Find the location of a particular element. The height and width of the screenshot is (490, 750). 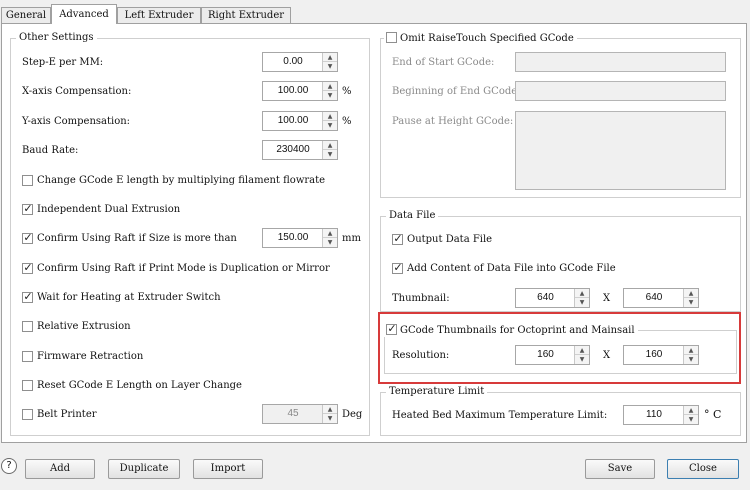

firmware-retraction-label: Firmware Retraction is located at coordinates (90, 356).